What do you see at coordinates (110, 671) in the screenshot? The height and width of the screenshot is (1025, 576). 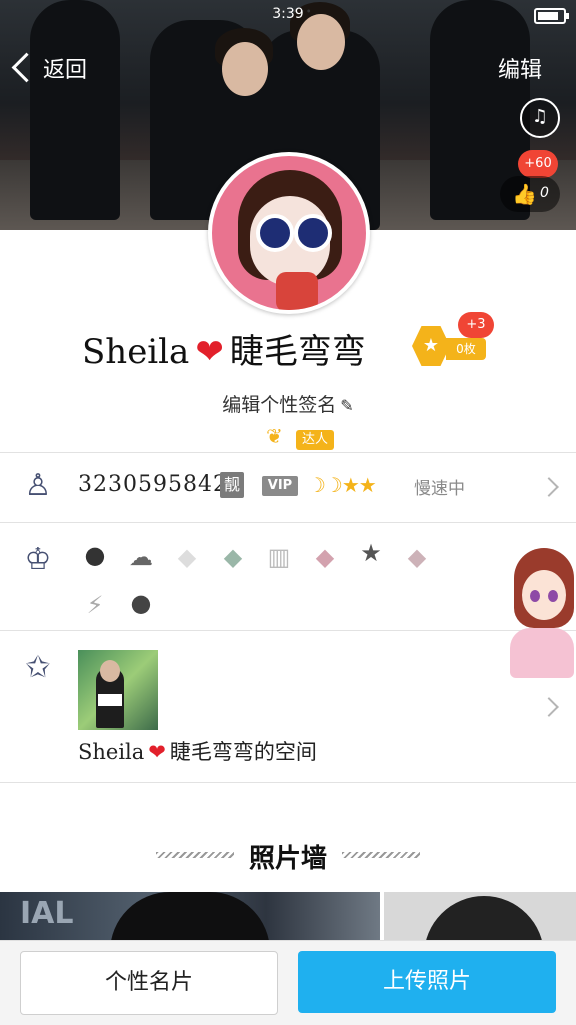 I see `thumb-face` at bounding box center [110, 671].